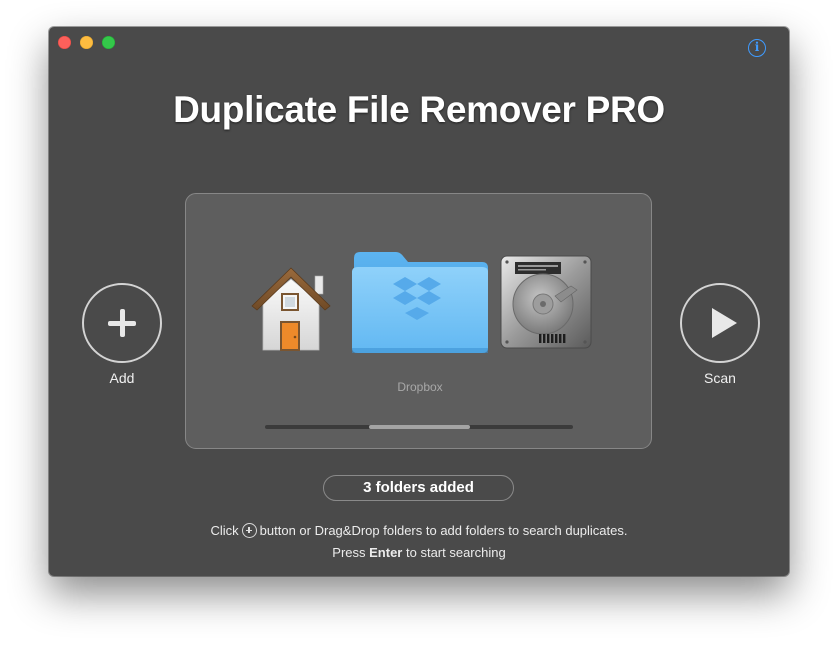  I want to click on add-button, so click(122, 323).